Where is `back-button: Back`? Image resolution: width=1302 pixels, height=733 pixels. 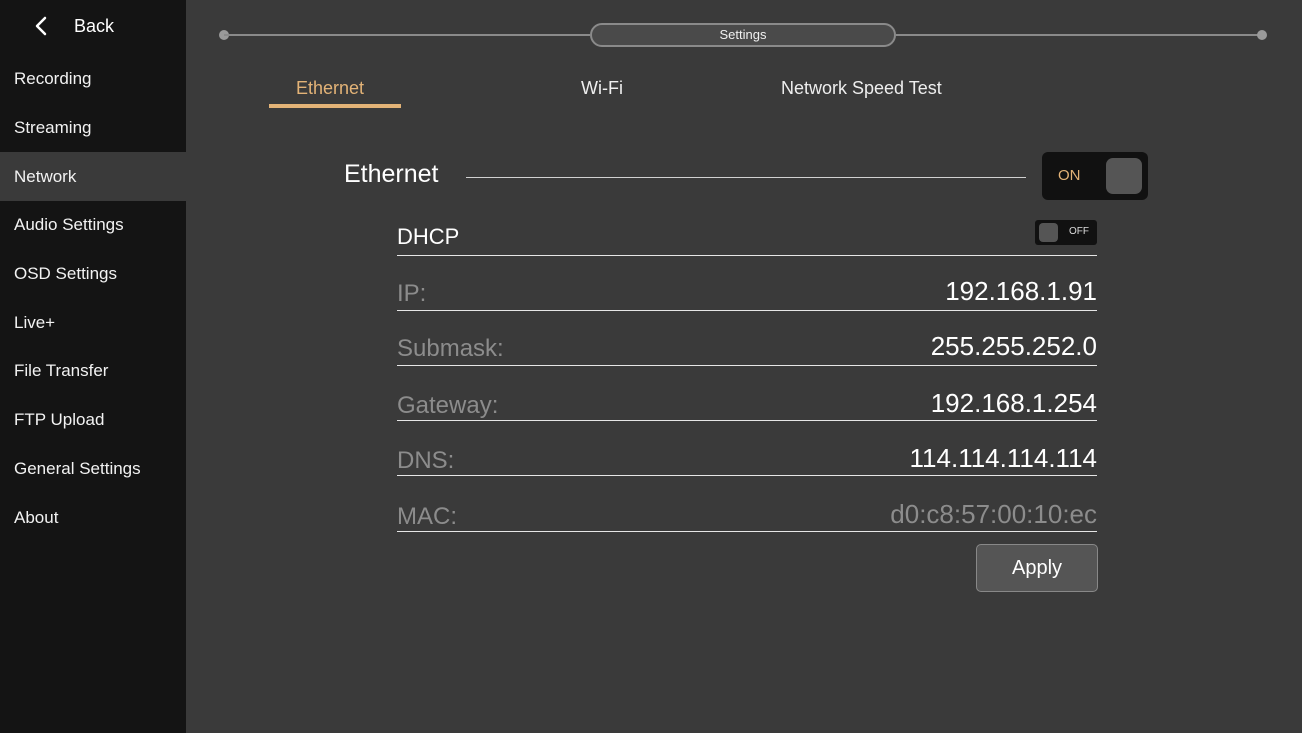 back-button: Back is located at coordinates (93, 26).